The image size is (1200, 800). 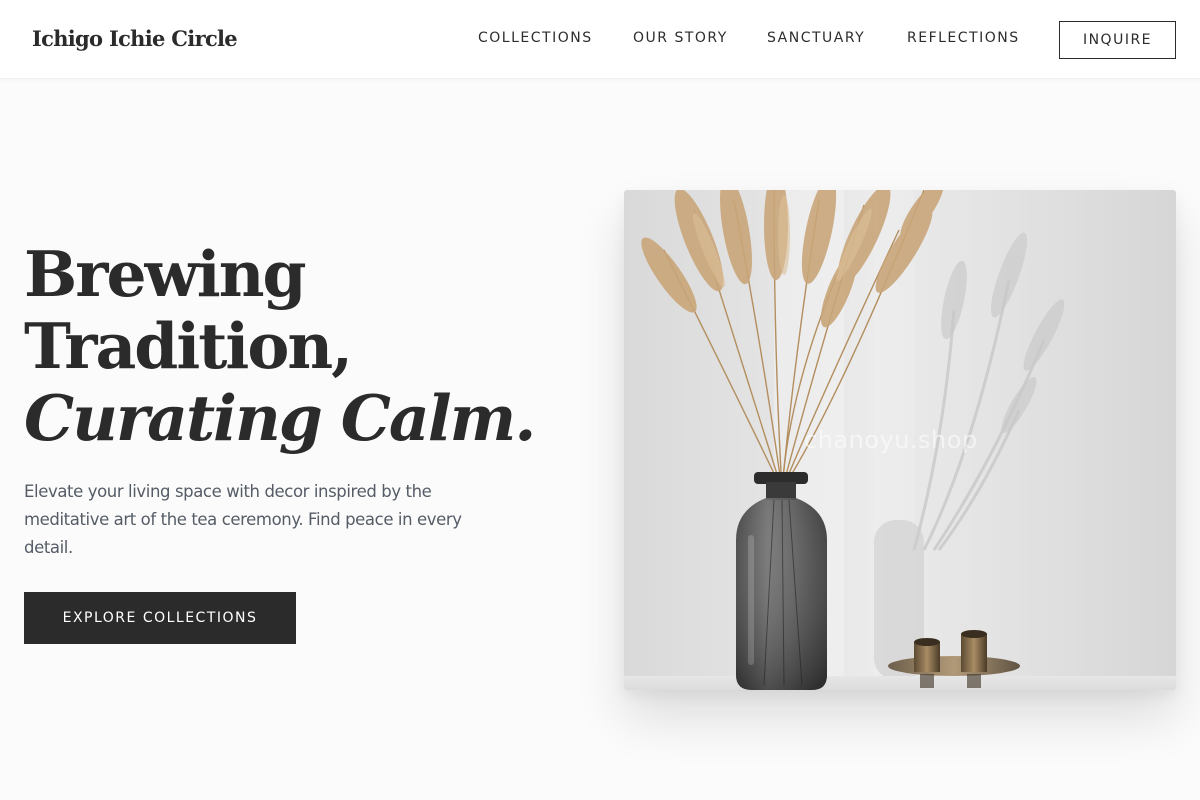 I want to click on brand-logo: Ichigo Ichie Circle, so click(x=135, y=38).